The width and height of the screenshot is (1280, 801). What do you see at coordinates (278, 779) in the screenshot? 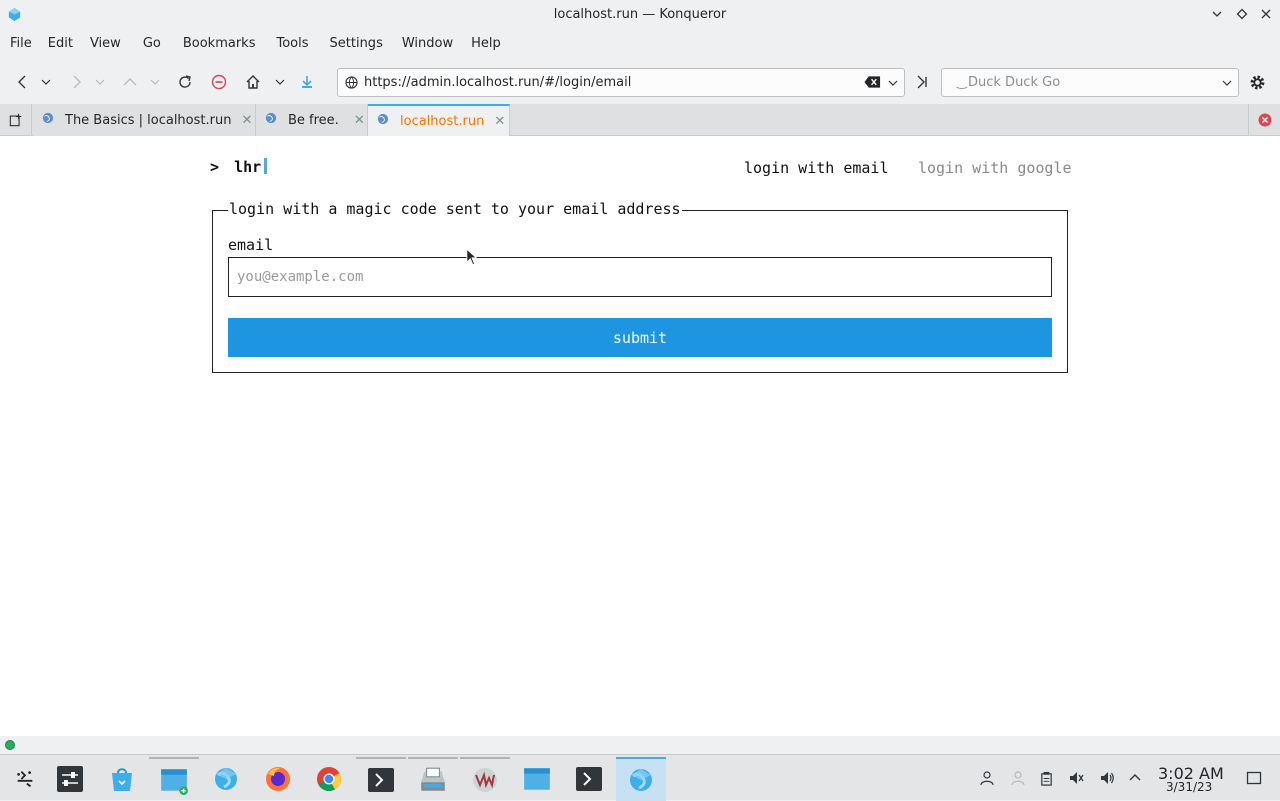
I see `firefox-icon` at bounding box center [278, 779].